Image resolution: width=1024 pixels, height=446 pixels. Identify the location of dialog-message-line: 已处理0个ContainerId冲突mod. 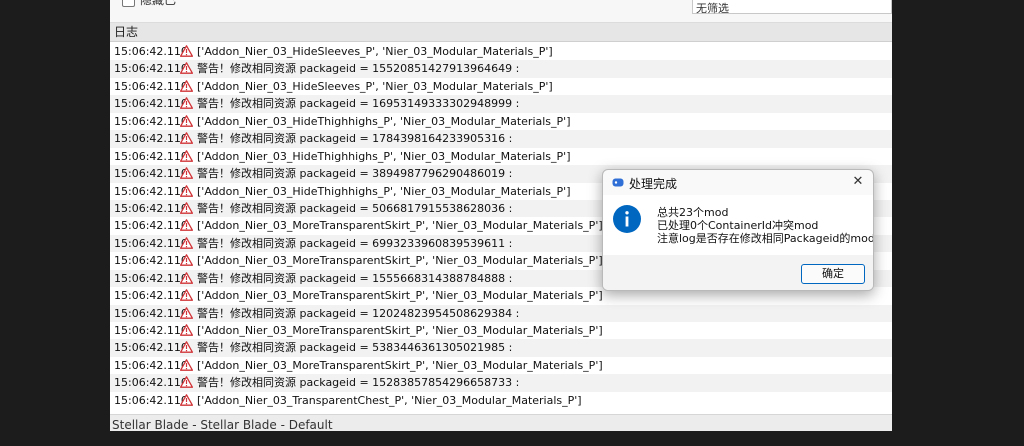
(738, 225).